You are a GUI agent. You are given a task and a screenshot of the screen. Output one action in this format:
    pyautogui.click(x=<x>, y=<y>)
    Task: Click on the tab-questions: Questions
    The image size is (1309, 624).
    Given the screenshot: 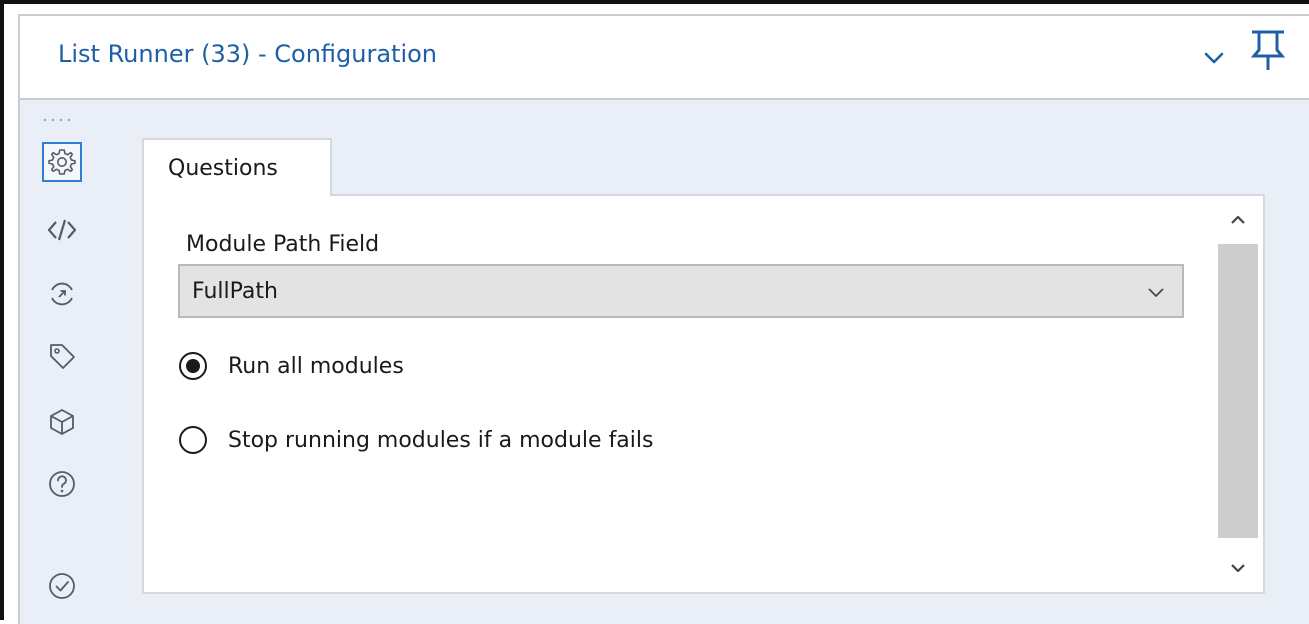 What is the action you would take?
    pyautogui.click(x=237, y=167)
    